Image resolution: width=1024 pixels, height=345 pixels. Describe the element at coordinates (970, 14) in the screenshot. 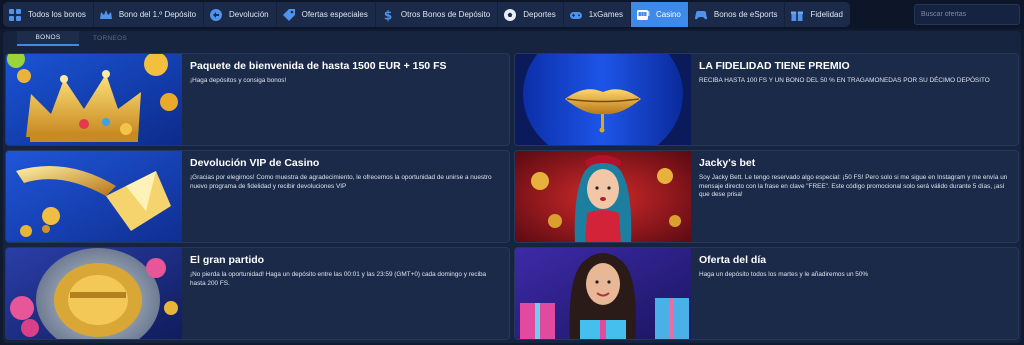

I see `search-input` at that location.